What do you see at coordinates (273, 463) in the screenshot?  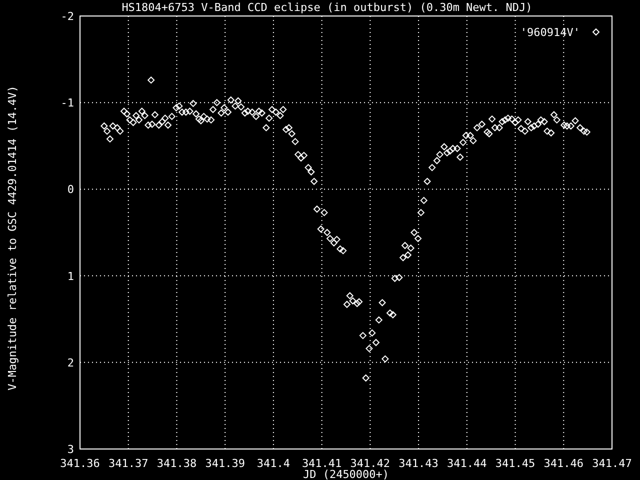 I see `tick-label: 341.4` at bounding box center [273, 463].